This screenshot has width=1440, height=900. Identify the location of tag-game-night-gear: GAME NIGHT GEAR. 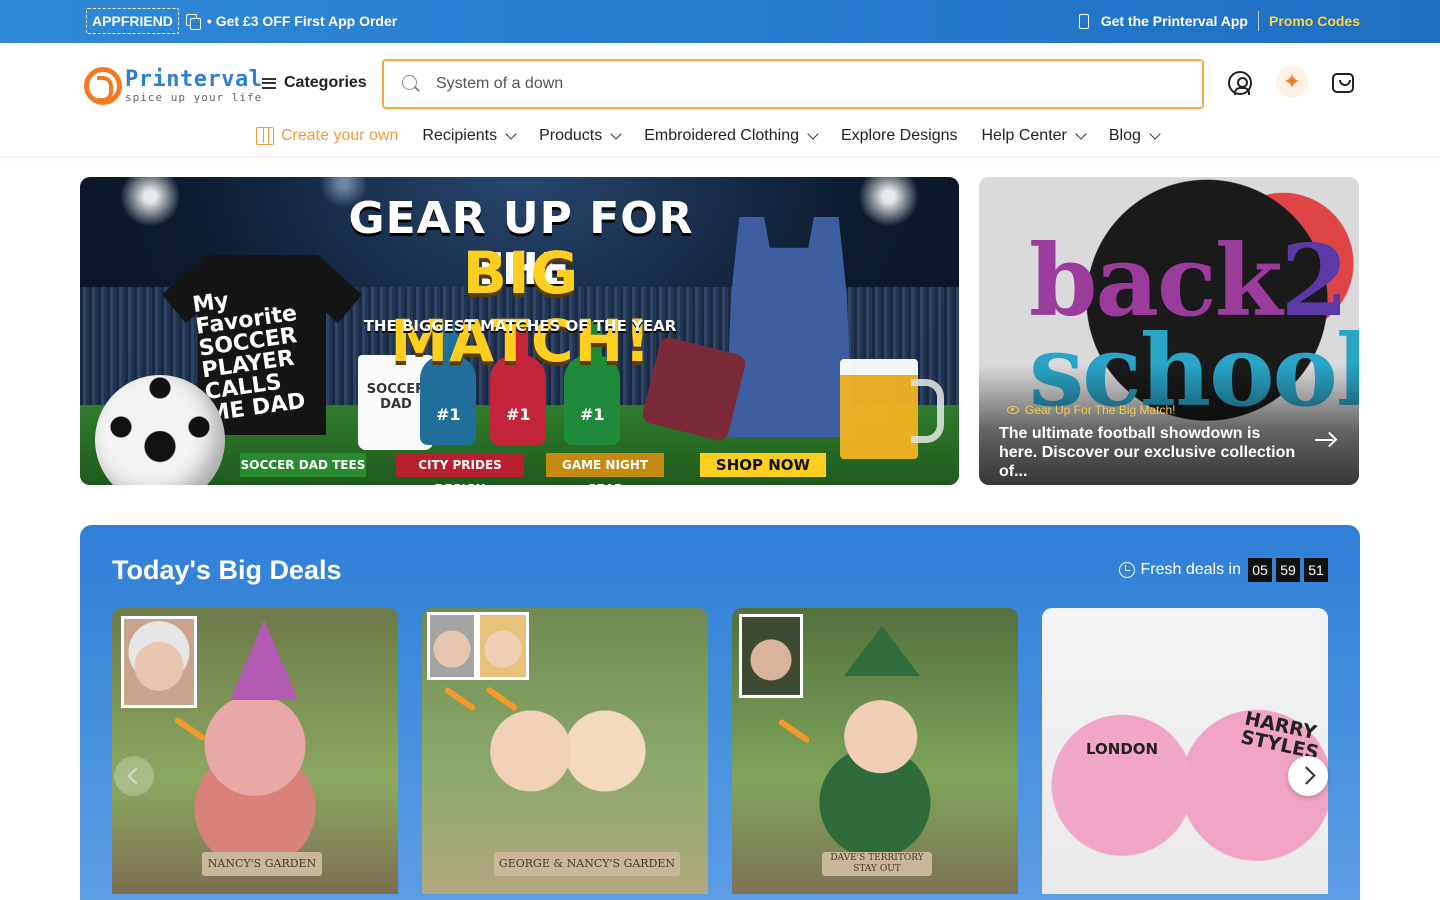
(605, 469).